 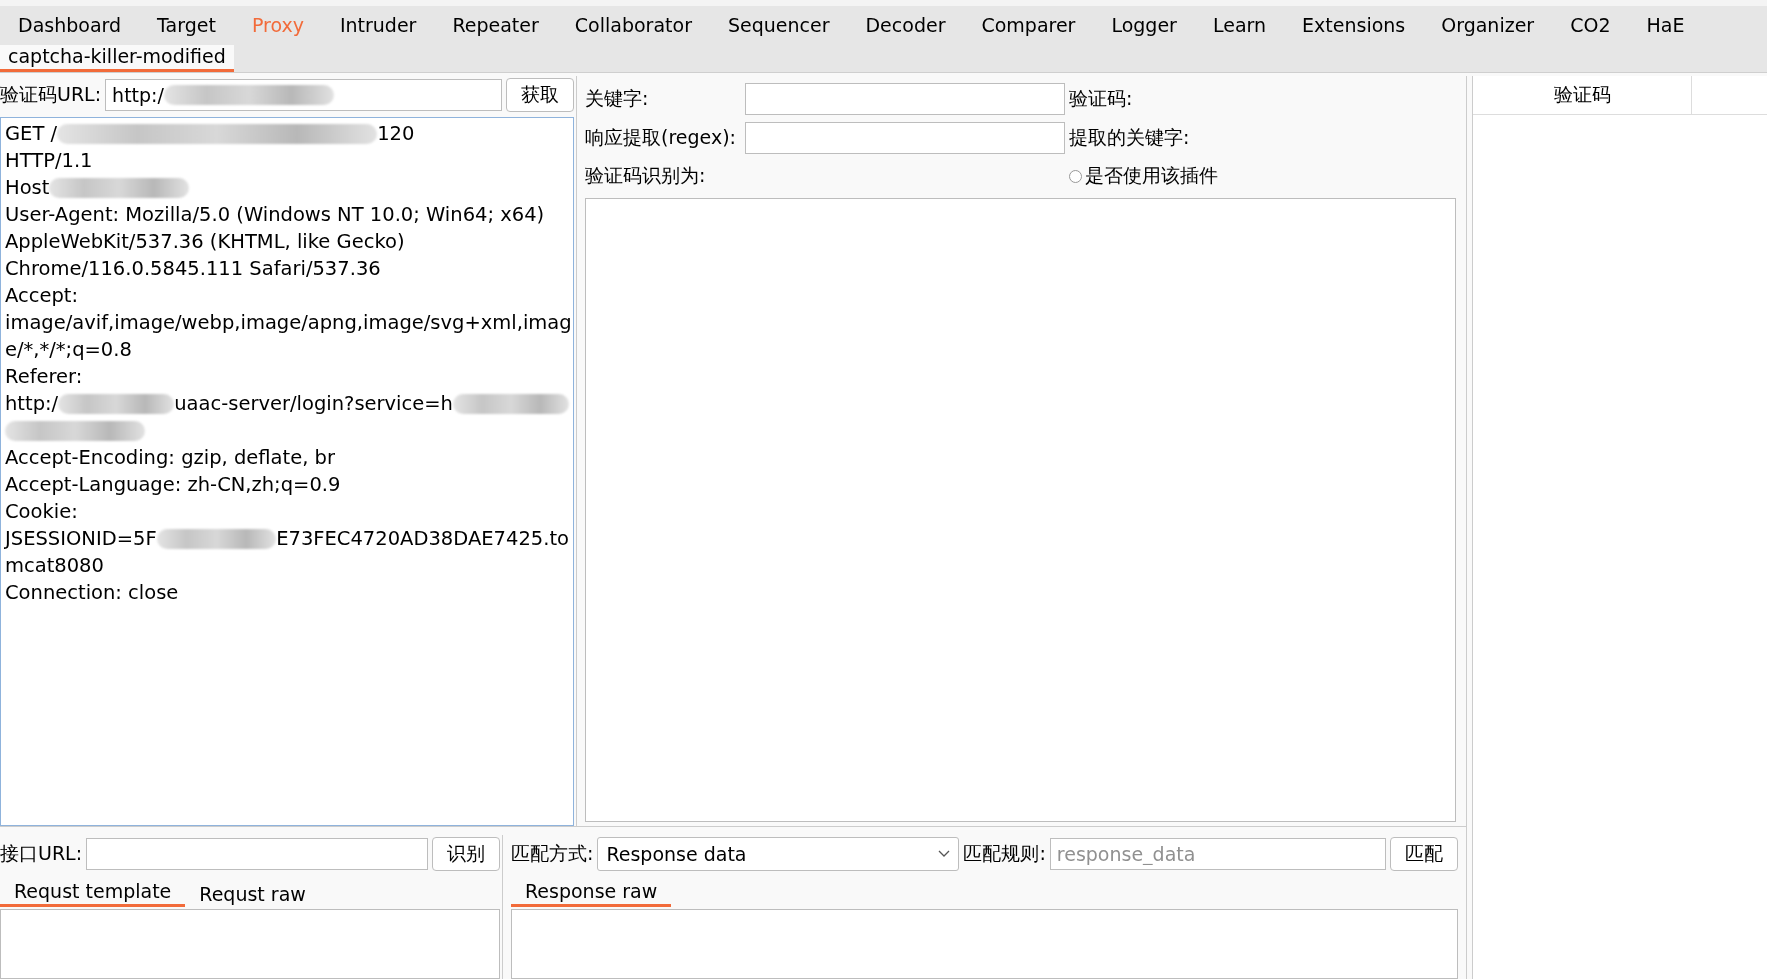 I want to click on caret-icon, so click(x=944, y=854).